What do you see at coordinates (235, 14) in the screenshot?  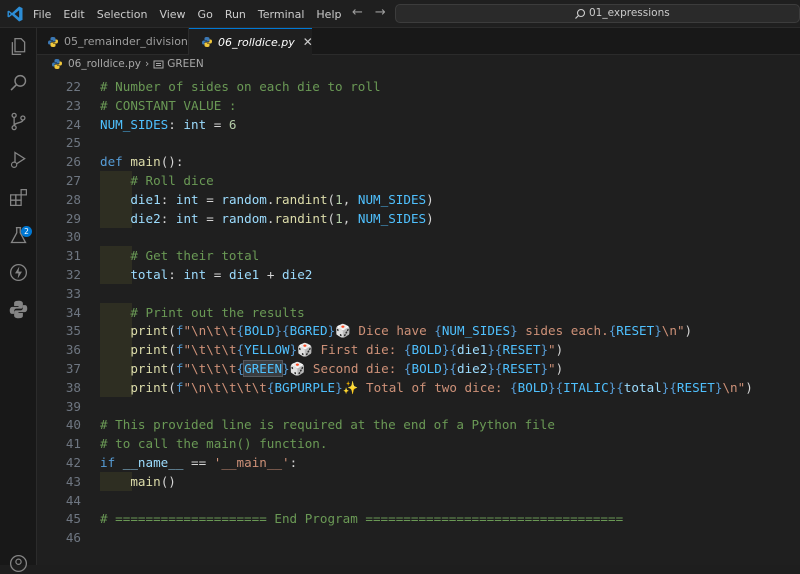 I see `menu-run: Run` at bounding box center [235, 14].